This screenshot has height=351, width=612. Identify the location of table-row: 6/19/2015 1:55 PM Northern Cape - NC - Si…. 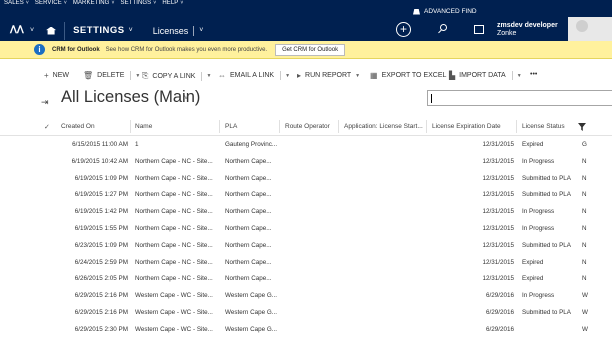
(306, 229).